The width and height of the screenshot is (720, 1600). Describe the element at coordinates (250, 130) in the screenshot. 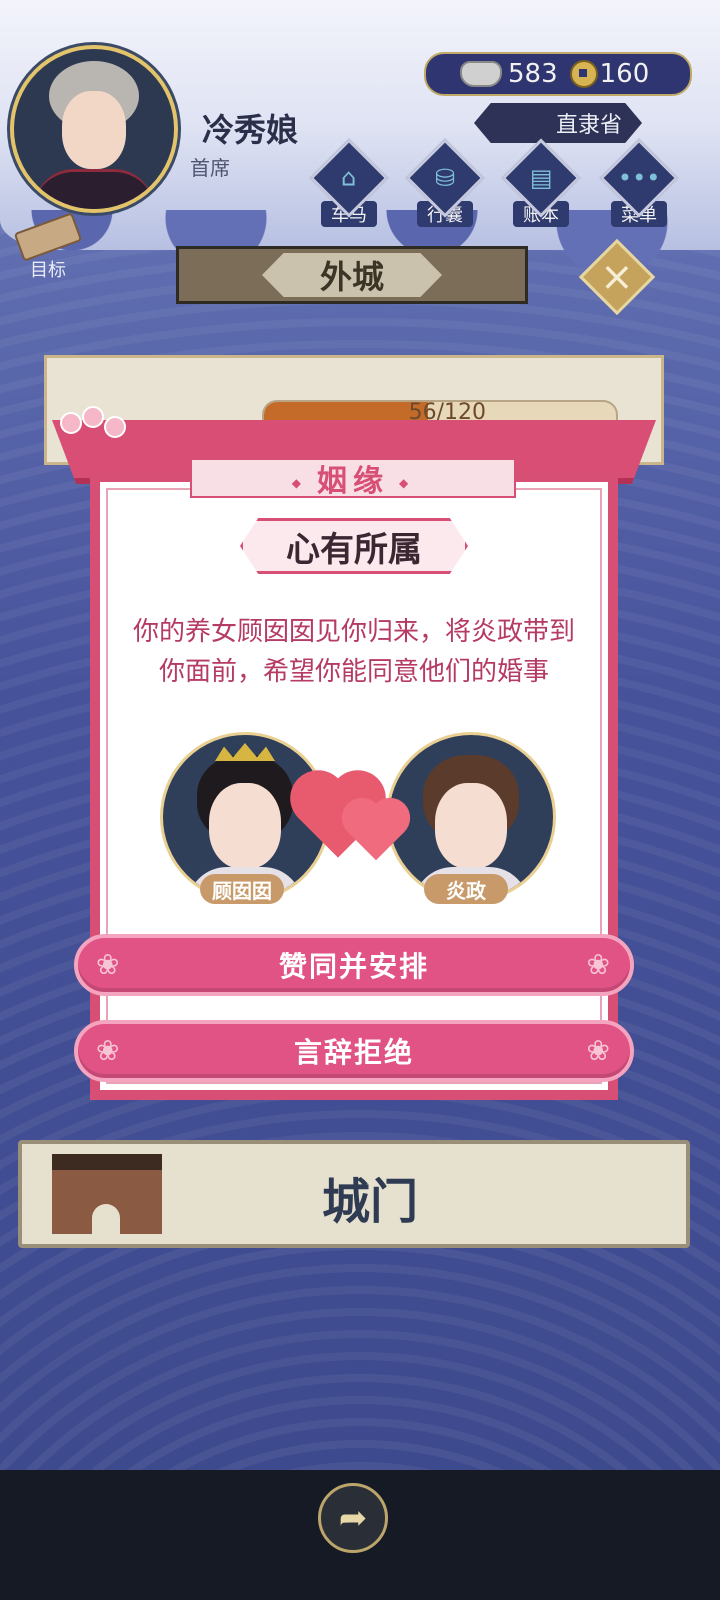

I see `player-name: 冷秀娘` at that location.